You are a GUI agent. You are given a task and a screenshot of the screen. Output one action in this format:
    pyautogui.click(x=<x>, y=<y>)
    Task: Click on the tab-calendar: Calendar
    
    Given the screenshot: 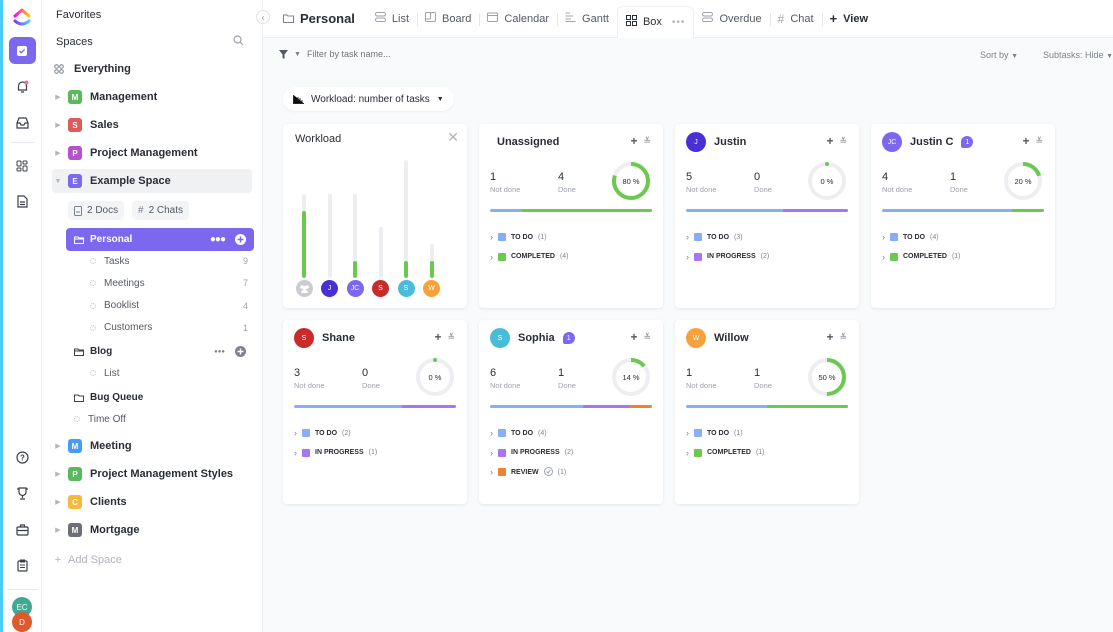 What is the action you would take?
    pyautogui.click(x=518, y=19)
    